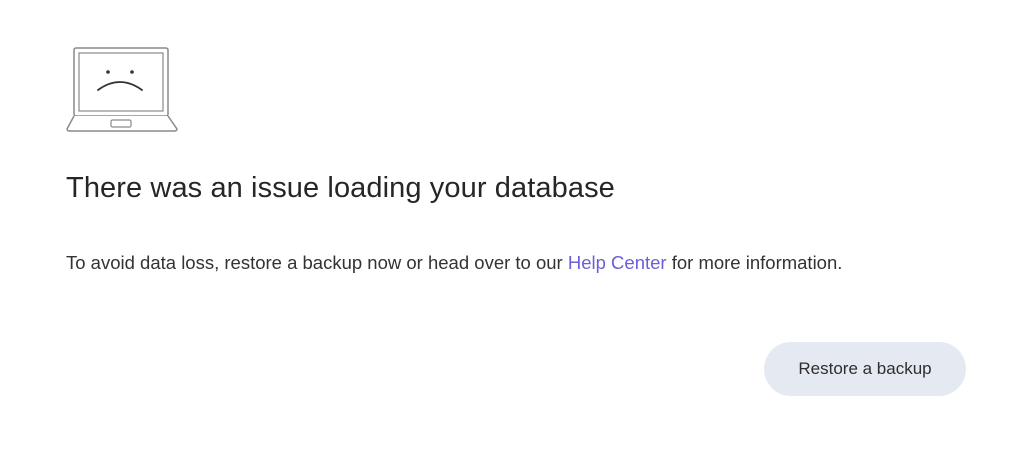  What do you see at coordinates (865, 369) in the screenshot?
I see `restore-backup-button: Restore a backup` at bounding box center [865, 369].